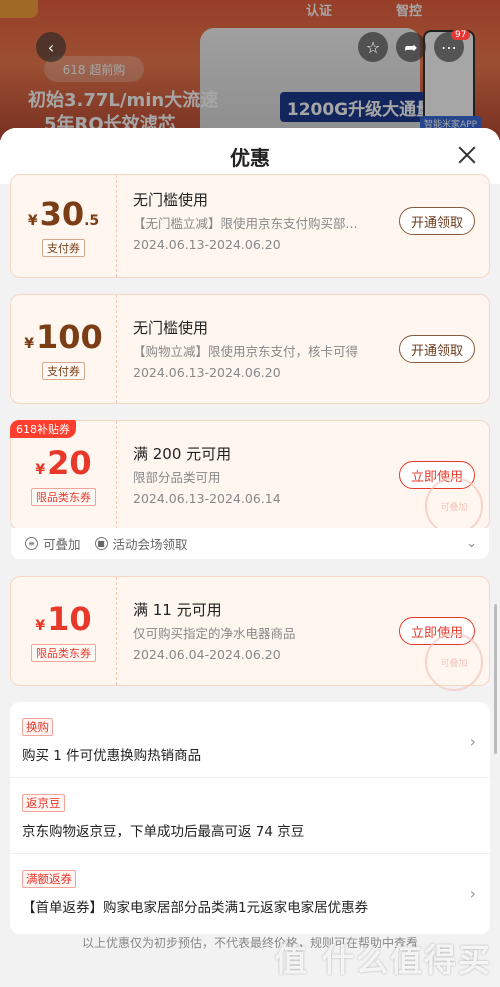 This screenshot has height=987, width=500. I want to click on coupon-description: 仅可购买指定的净水电器商品, so click(214, 633).